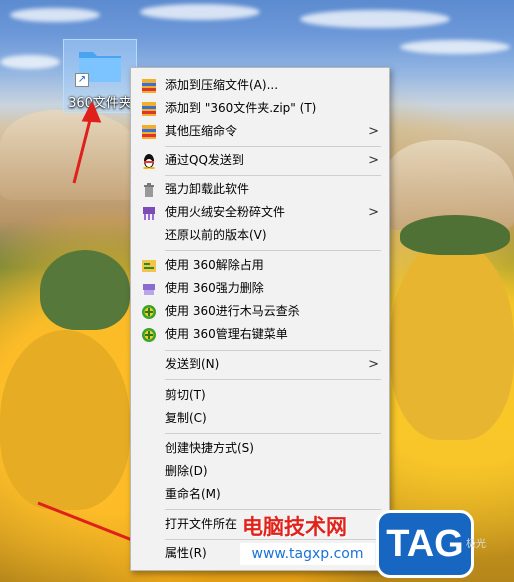 The image size is (514, 582). I want to click on menu-item-force-uninstall: 强力卸载此软件, so click(260, 189).